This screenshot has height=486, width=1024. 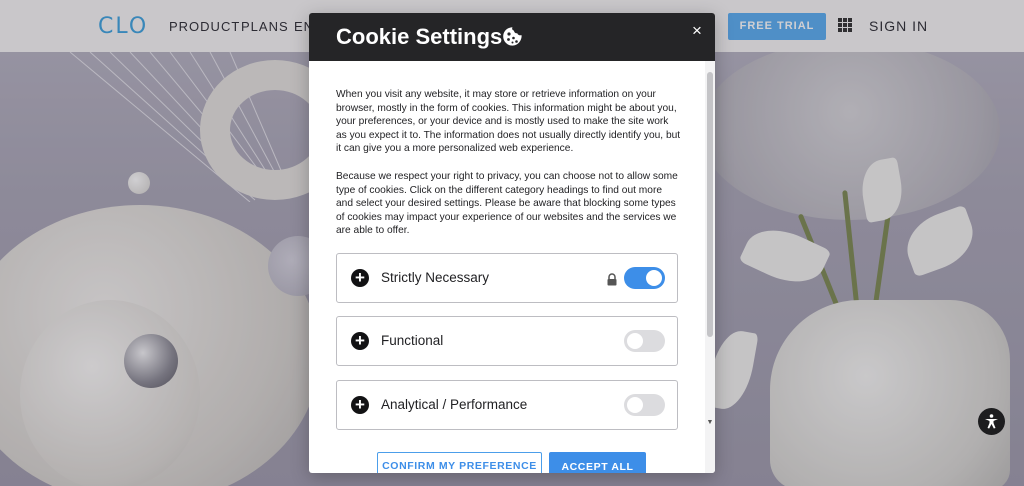 I want to click on cookie-icon, so click(x=512, y=36).